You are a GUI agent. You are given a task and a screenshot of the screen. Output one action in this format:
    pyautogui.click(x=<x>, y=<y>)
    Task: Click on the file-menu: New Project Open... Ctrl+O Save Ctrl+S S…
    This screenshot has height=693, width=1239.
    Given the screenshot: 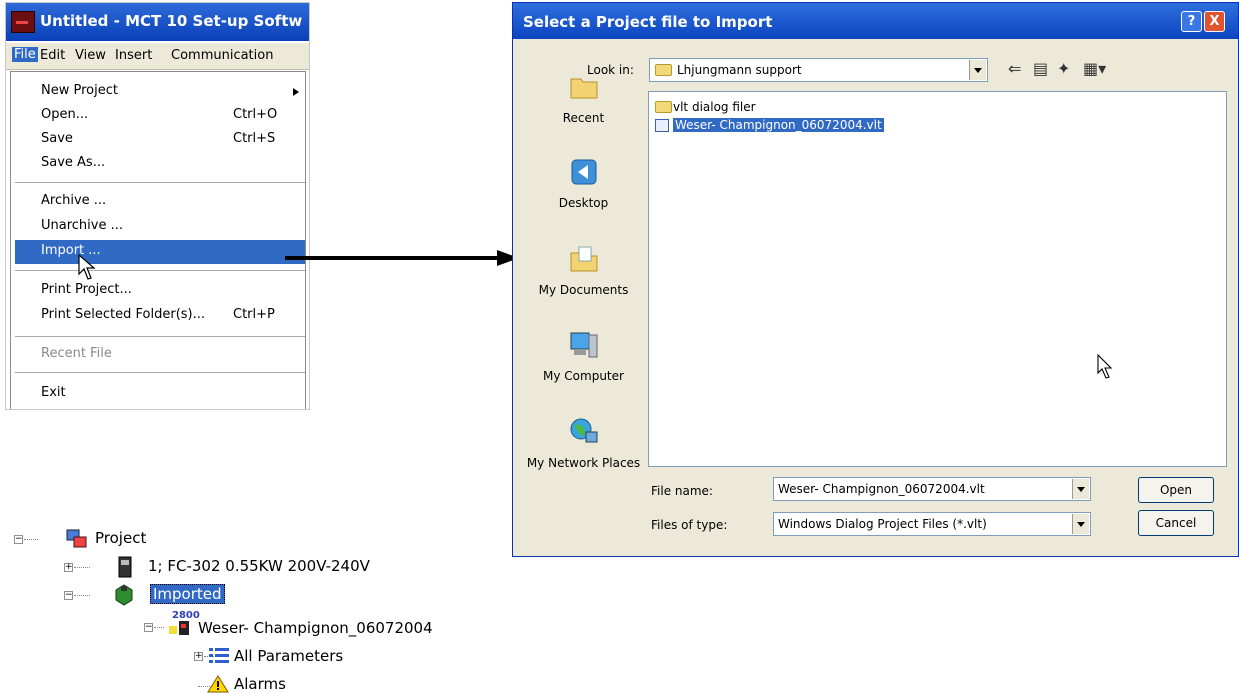 What is the action you would take?
    pyautogui.click(x=158, y=240)
    